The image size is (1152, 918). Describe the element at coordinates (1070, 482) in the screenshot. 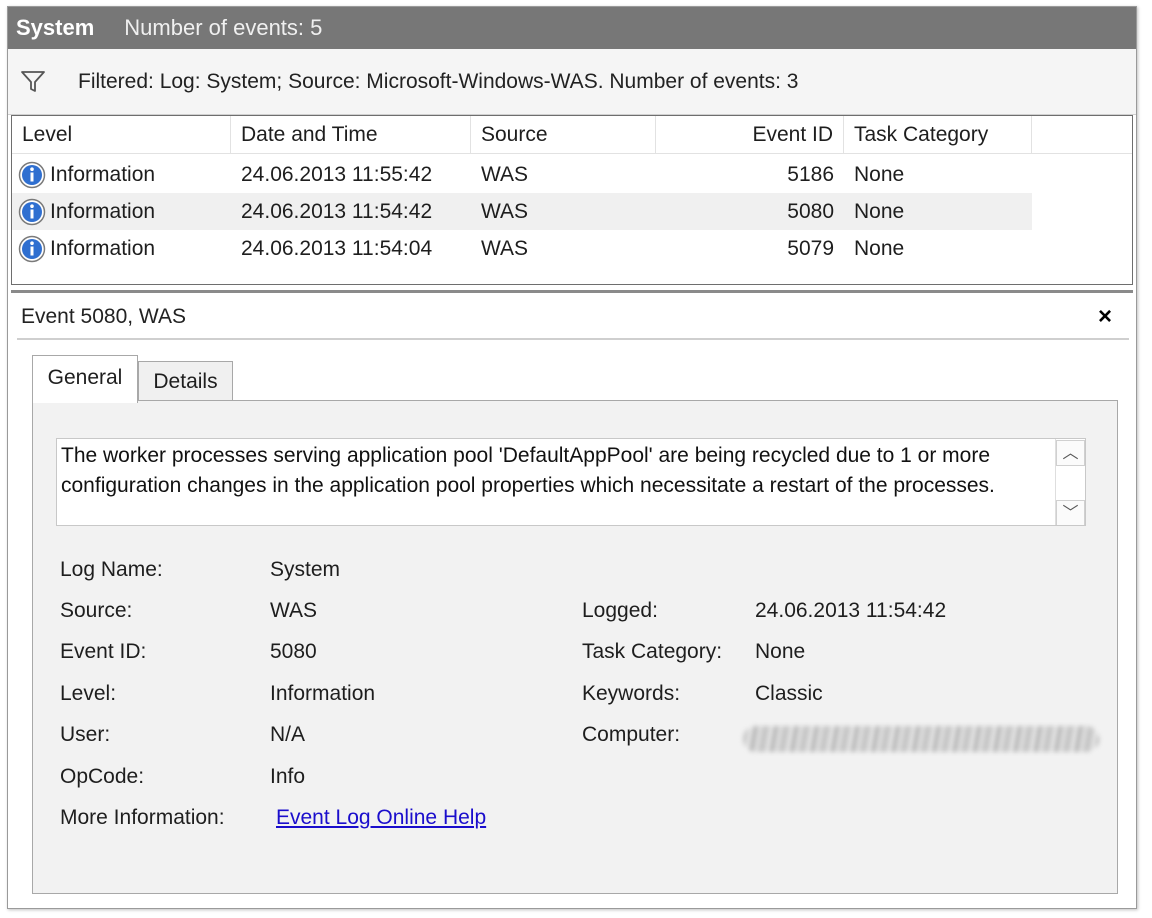

I see `description-scrollbar: ︿ ﹀` at that location.